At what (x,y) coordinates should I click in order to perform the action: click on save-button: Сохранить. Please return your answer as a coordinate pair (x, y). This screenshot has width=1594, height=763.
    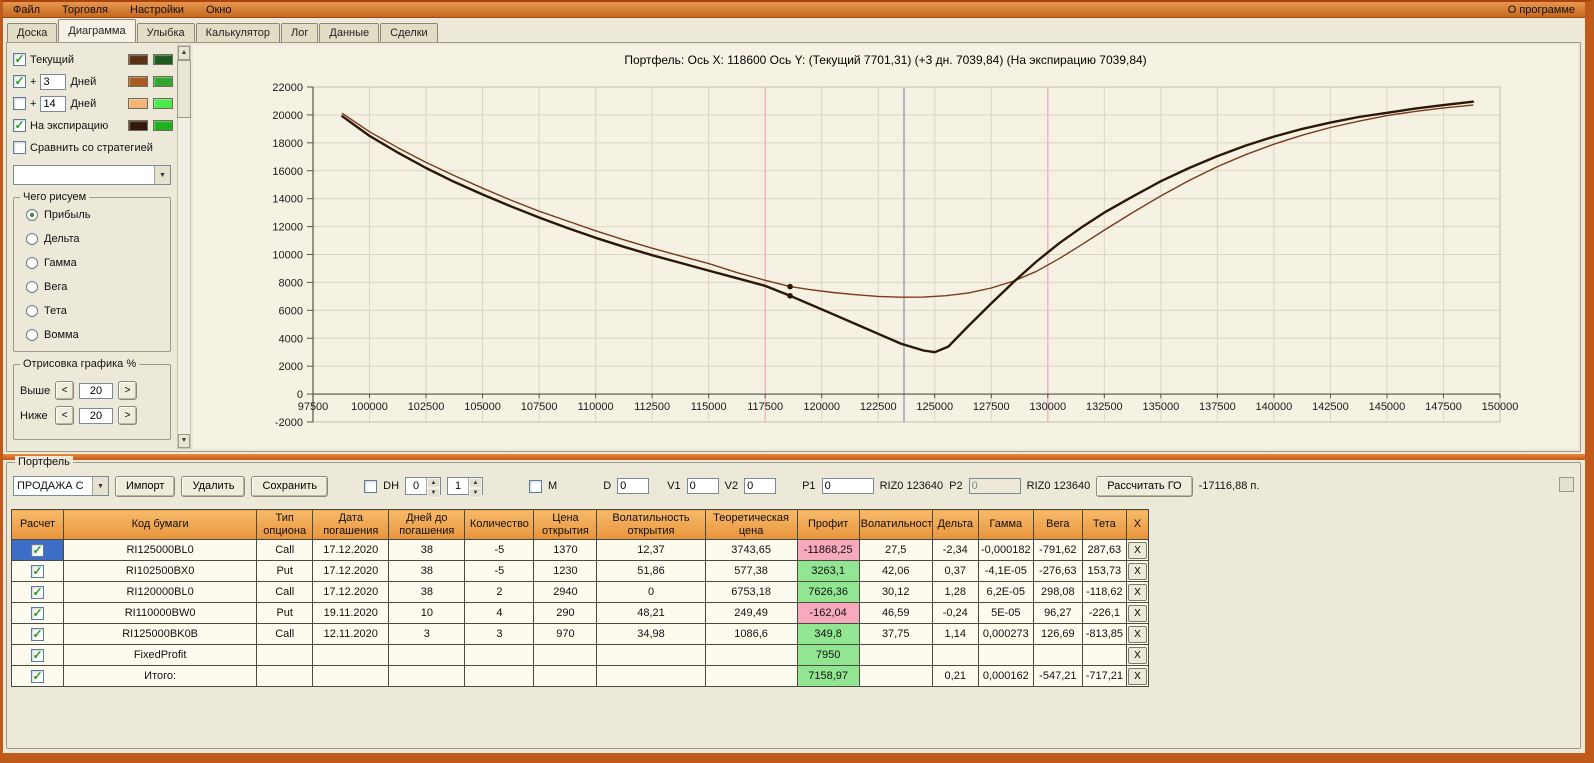
    Looking at the image, I should click on (290, 486).